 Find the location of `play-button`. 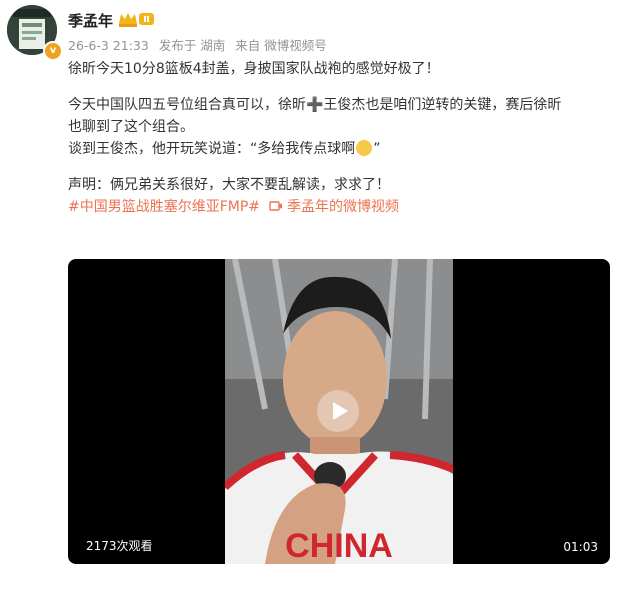

play-button is located at coordinates (338, 411).